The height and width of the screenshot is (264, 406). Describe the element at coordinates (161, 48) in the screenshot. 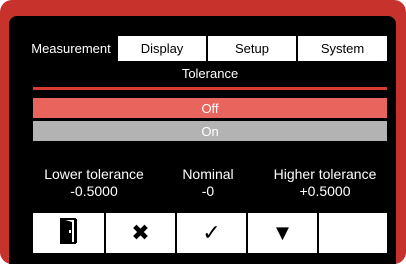

I see `tab-display: Display` at that location.